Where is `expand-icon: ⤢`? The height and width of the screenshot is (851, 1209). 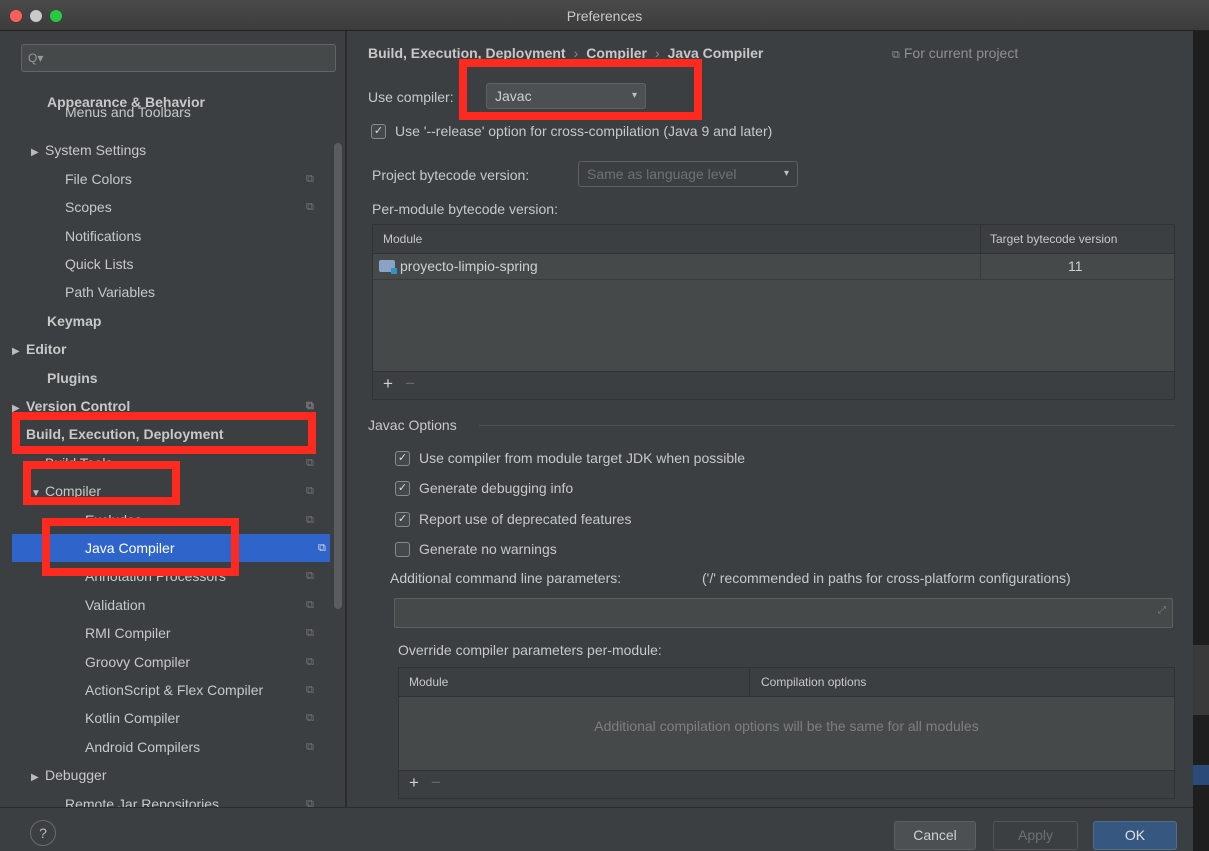 expand-icon: ⤢ is located at coordinates (1162, 610).